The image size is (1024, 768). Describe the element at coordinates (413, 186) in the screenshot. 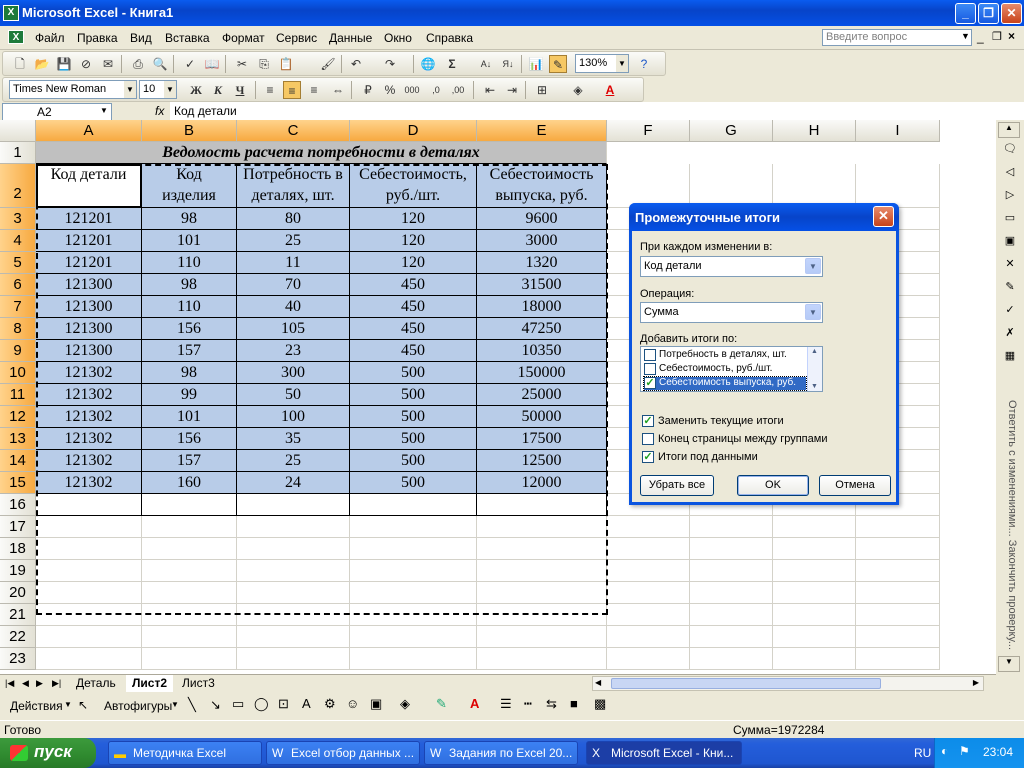

I see `header-cell-d: Себестоимость, руб./шт.` at that location.